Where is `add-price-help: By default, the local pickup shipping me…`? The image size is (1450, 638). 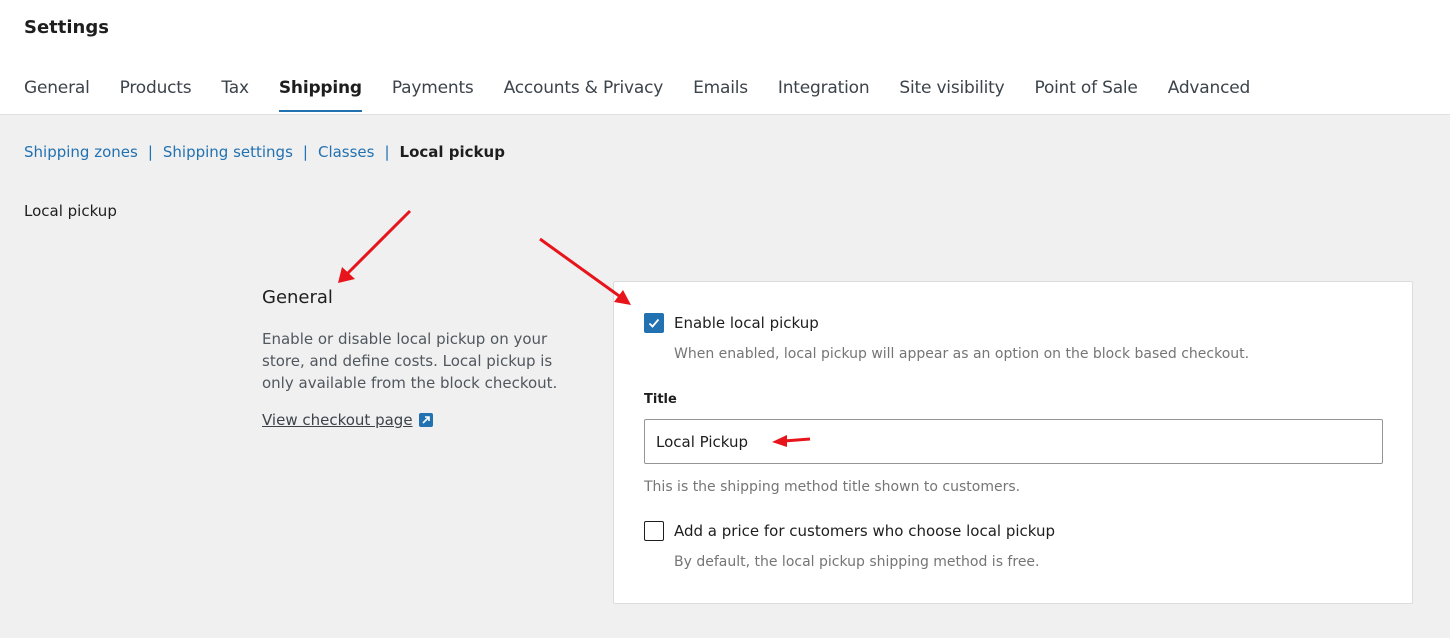
add-price-help: By default, the local pickup shipping me… is located at coordinates (857, 562).